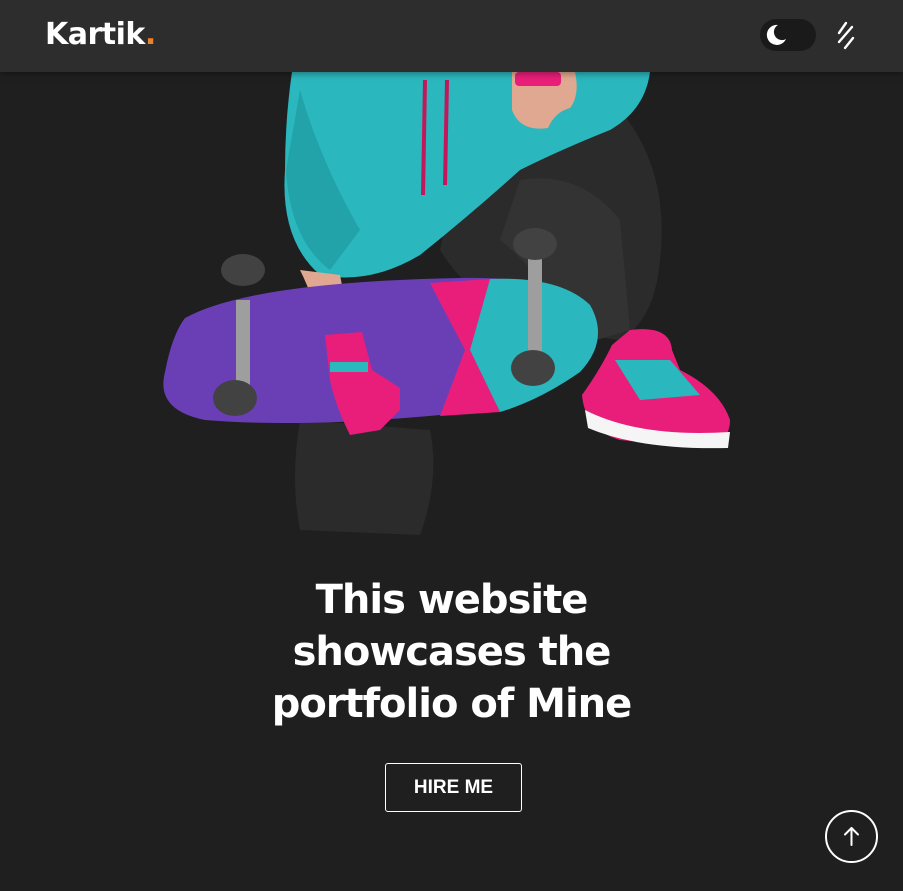  Describe the element at coordinates (788, 35) in the screenshot. I see `theme-toggle` at that location.